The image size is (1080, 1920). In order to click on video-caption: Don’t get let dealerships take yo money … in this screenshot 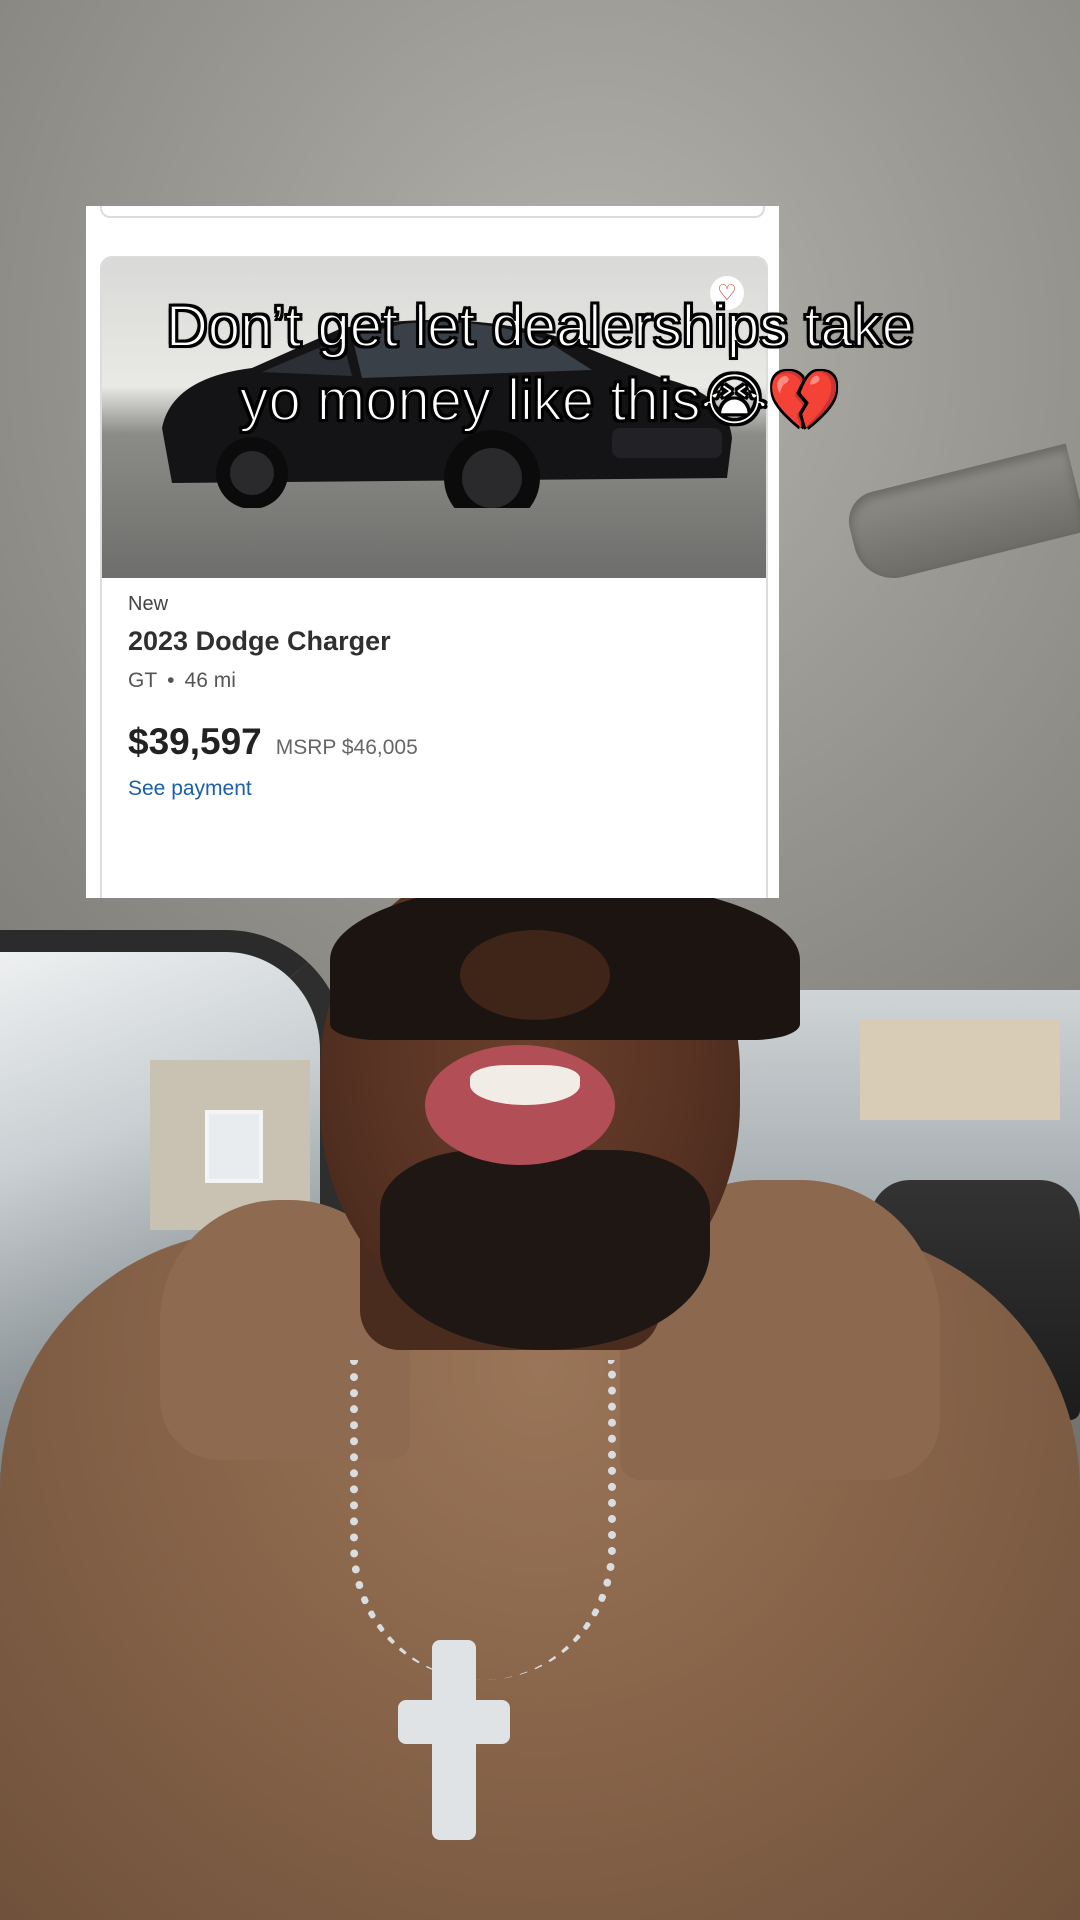, I will do `click(540, 364)`.